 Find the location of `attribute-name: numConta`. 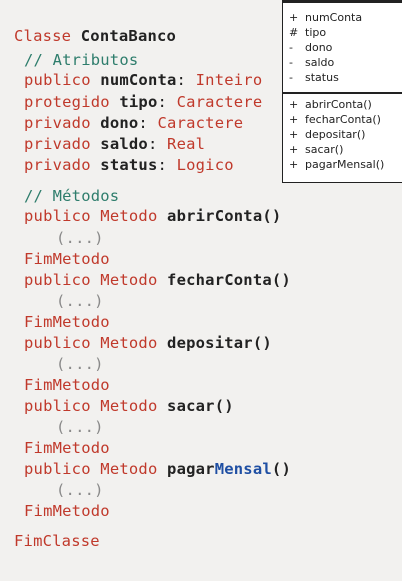

attribute-name: numConta is located at coordinates (138, 80).